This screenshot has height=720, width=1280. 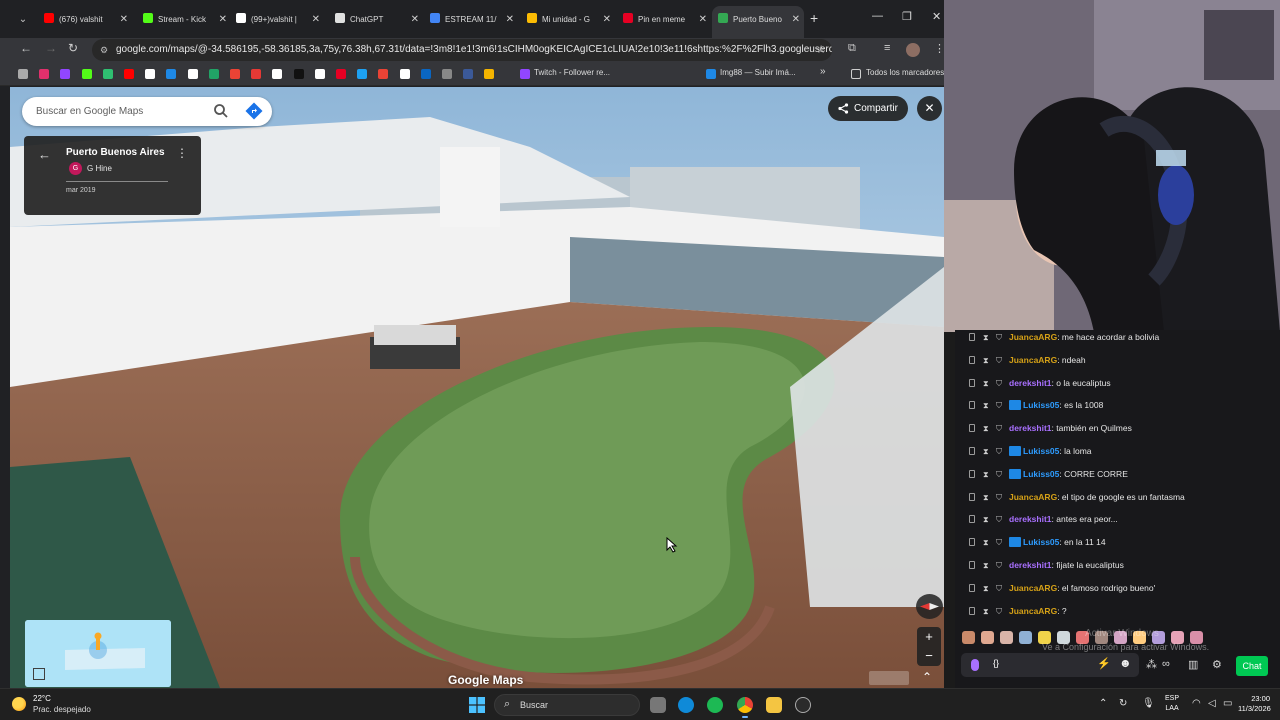 What do you see at coordinates (664, 20) in the screenshot?
I see `tab-pinterest: Pin en meme ✕` at bounding box center [664, 20].